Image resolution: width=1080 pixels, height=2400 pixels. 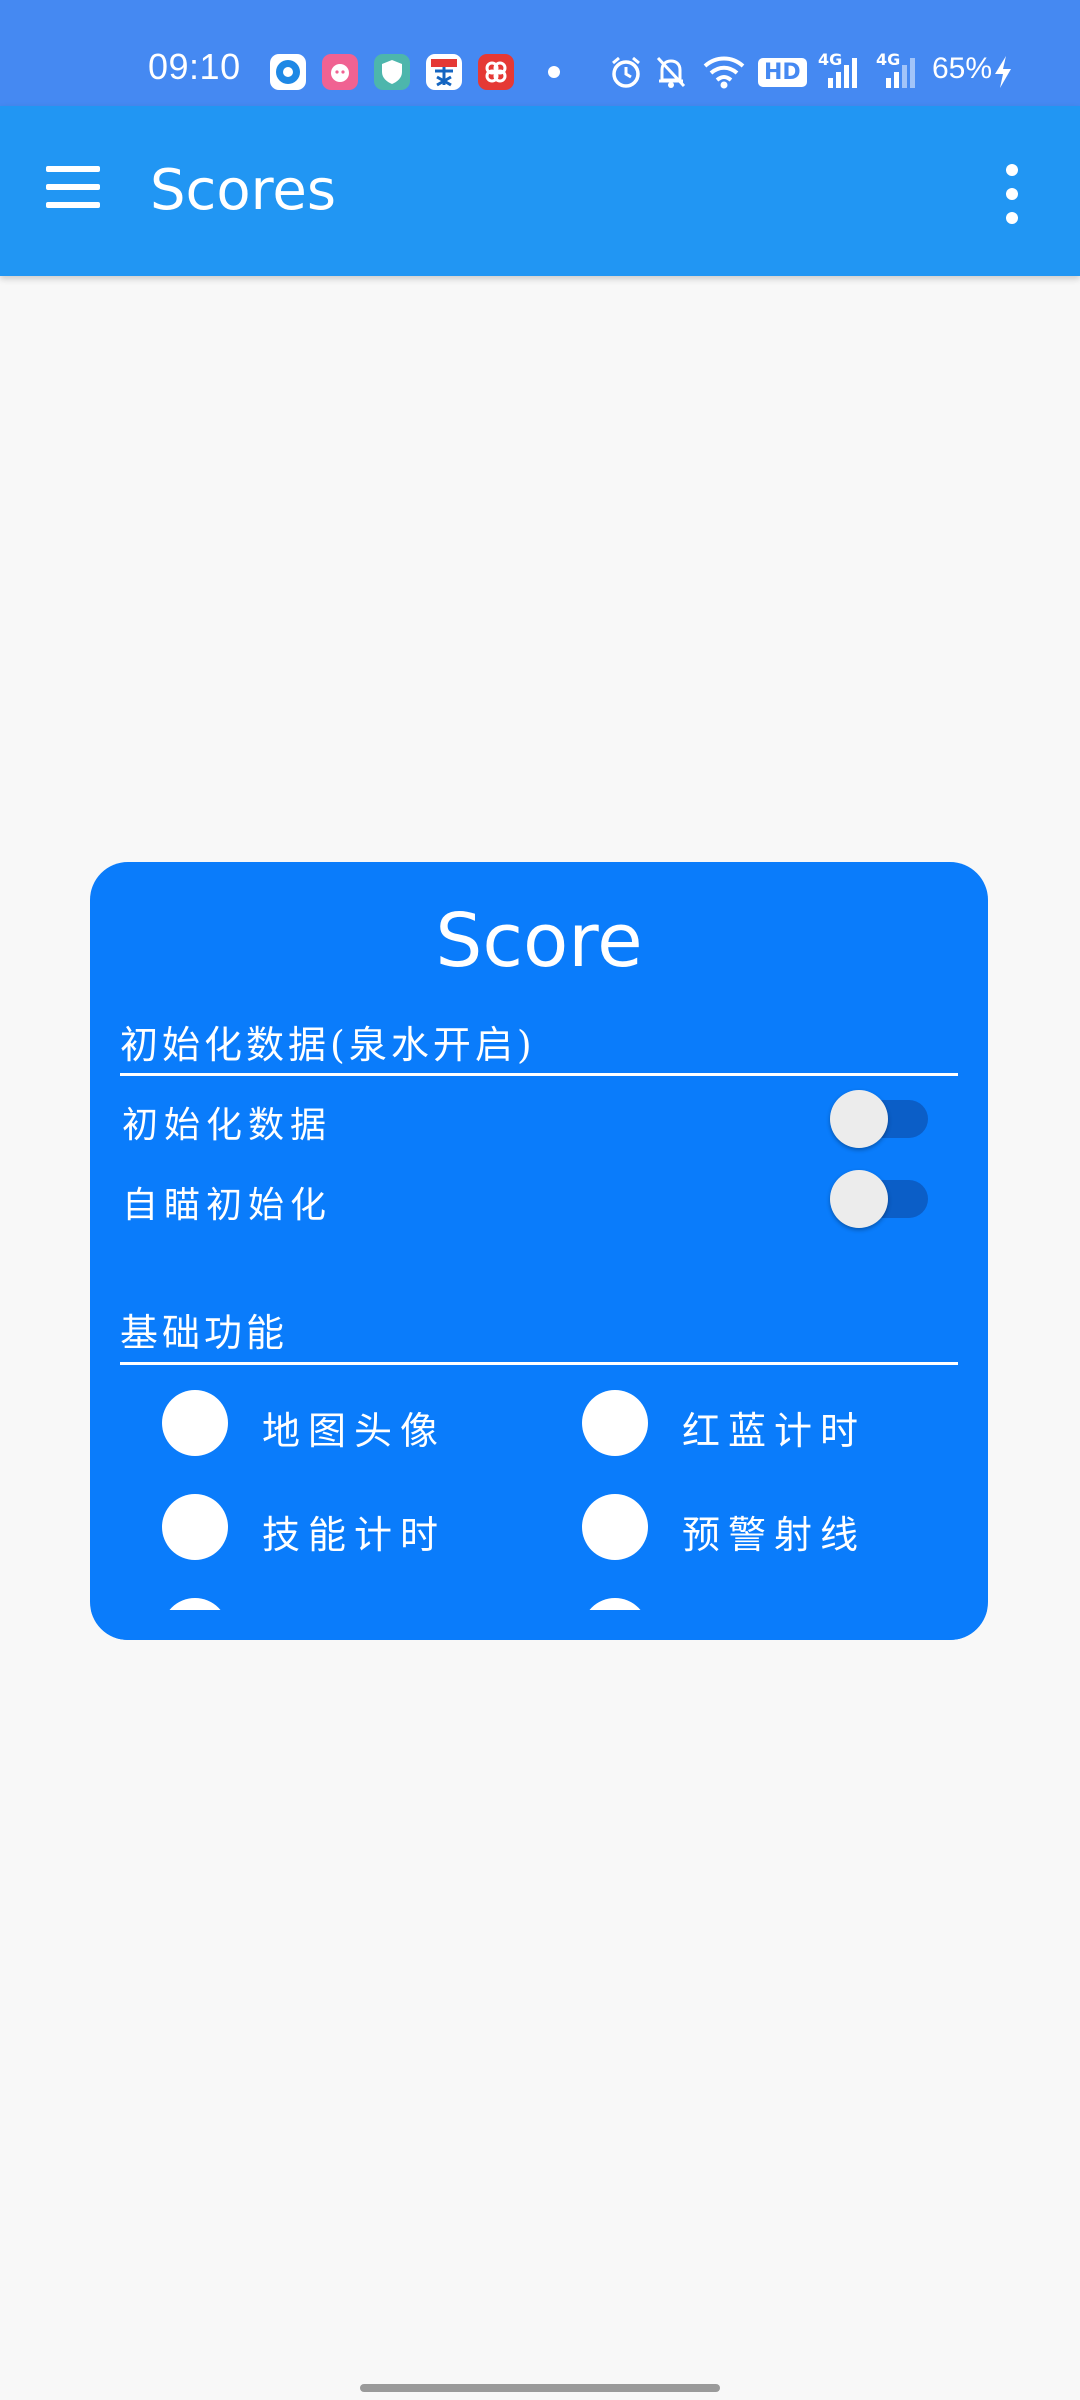 I want to click on charging-icon, so click(x=1003, y=72).